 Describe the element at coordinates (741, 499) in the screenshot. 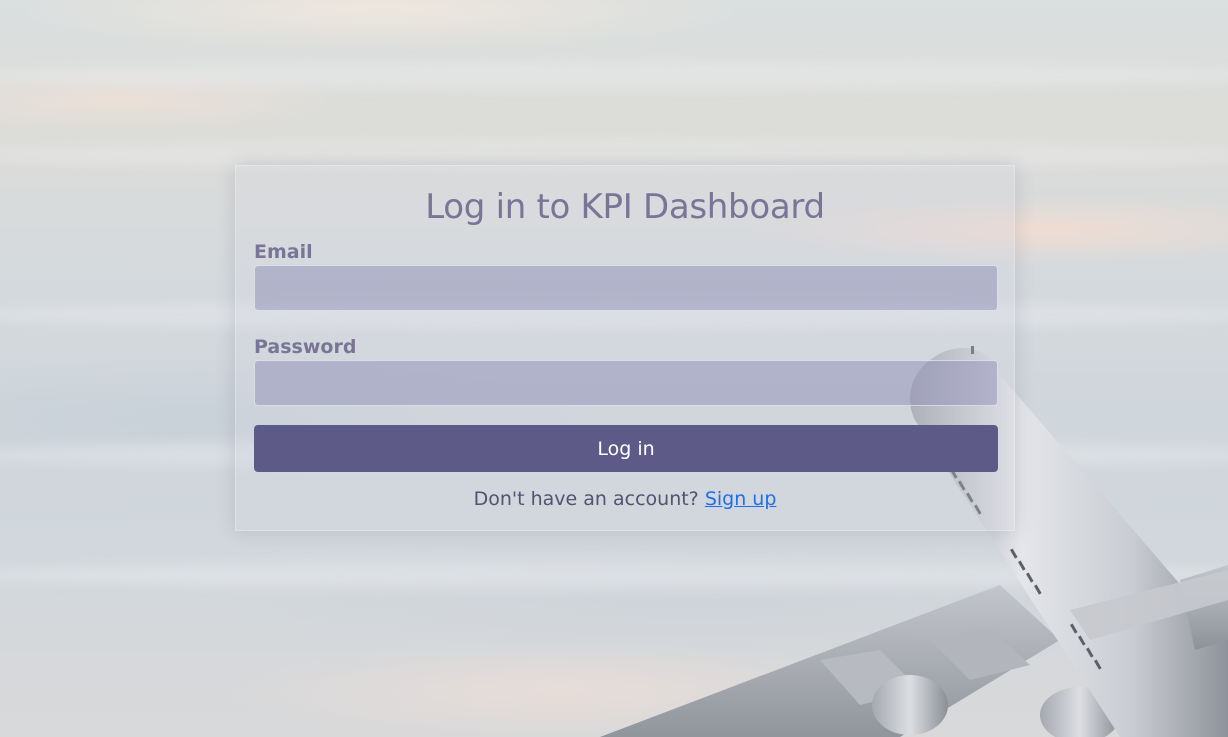

I see `signup-link: Sign up` at that location.